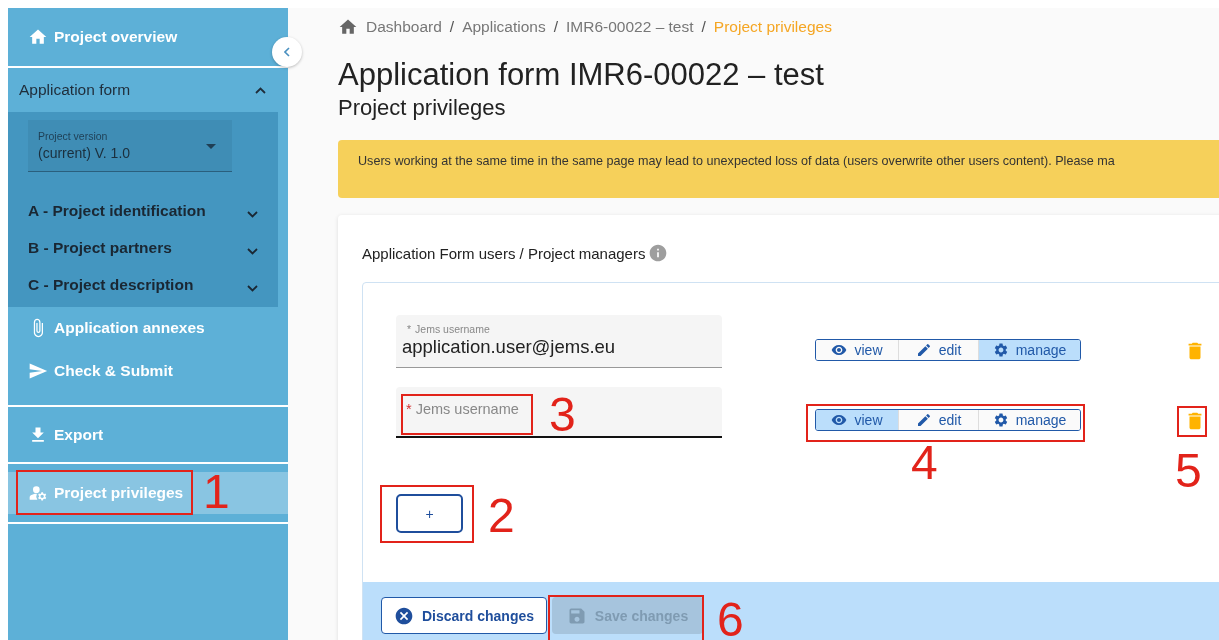 The image size is (1219, 640). I want to click on sidebar-item: Application annexes, so click(110, 328).